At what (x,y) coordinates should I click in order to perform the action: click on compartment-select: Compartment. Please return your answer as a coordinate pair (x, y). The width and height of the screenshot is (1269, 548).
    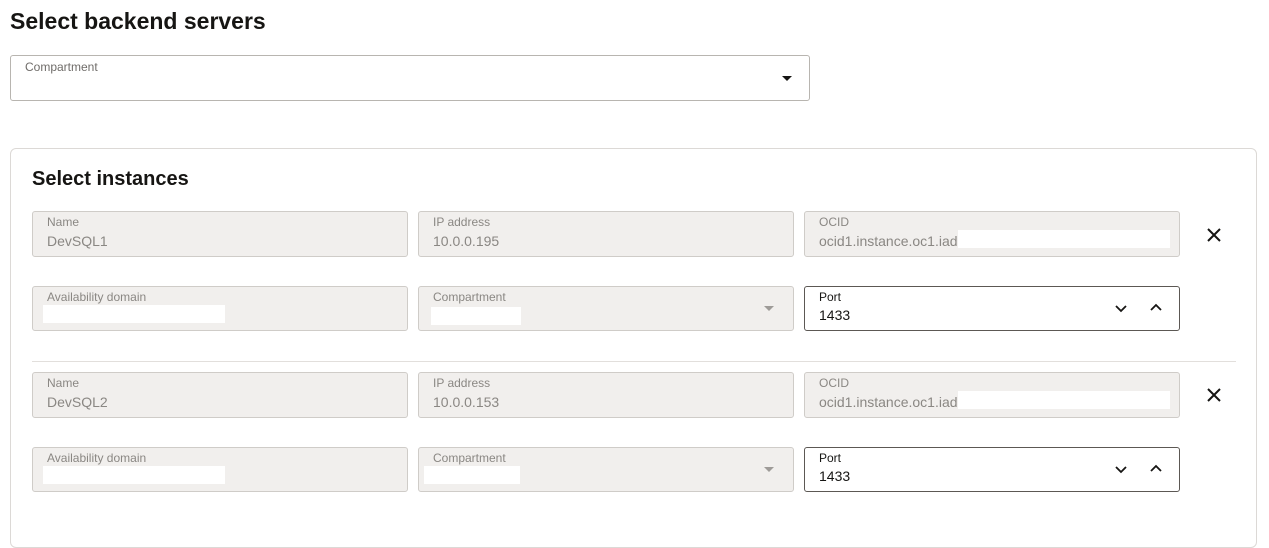
    Looking at the image, I should click on (410, 78).